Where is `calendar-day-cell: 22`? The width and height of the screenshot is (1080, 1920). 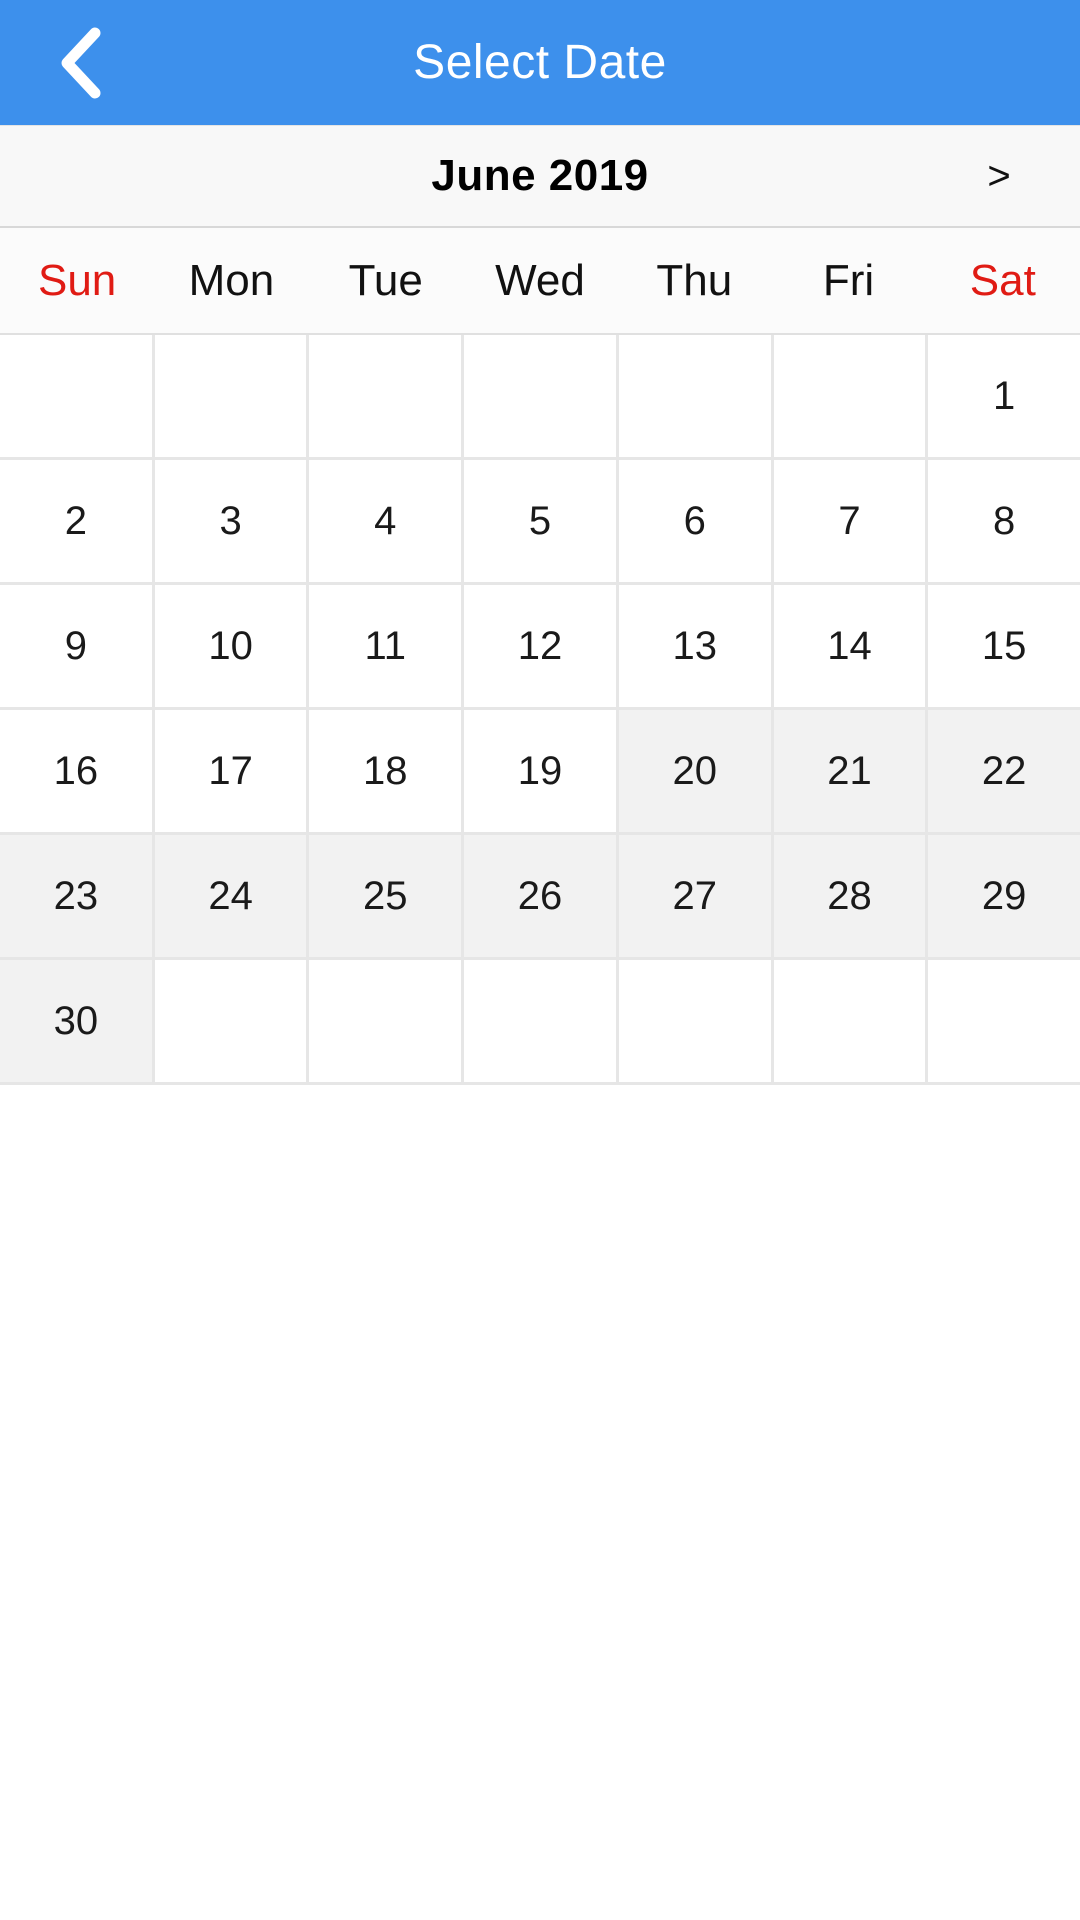 calendar-day-cell: 22 is located at coordinates (1004, 772).